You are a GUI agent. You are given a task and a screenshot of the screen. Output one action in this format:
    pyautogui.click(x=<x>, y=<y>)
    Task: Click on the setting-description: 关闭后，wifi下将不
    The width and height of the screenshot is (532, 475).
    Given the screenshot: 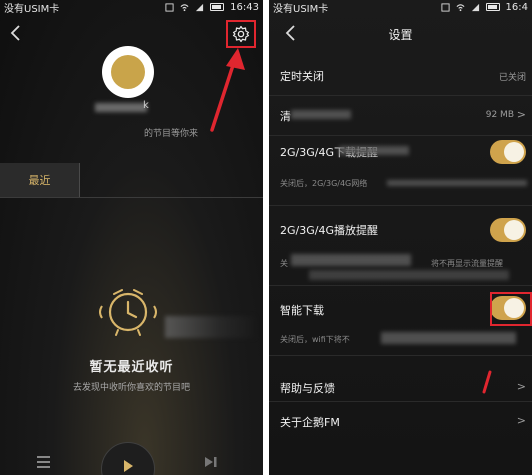 What is the action you would take?
    pyautogui.click(x=315, y=339)
    